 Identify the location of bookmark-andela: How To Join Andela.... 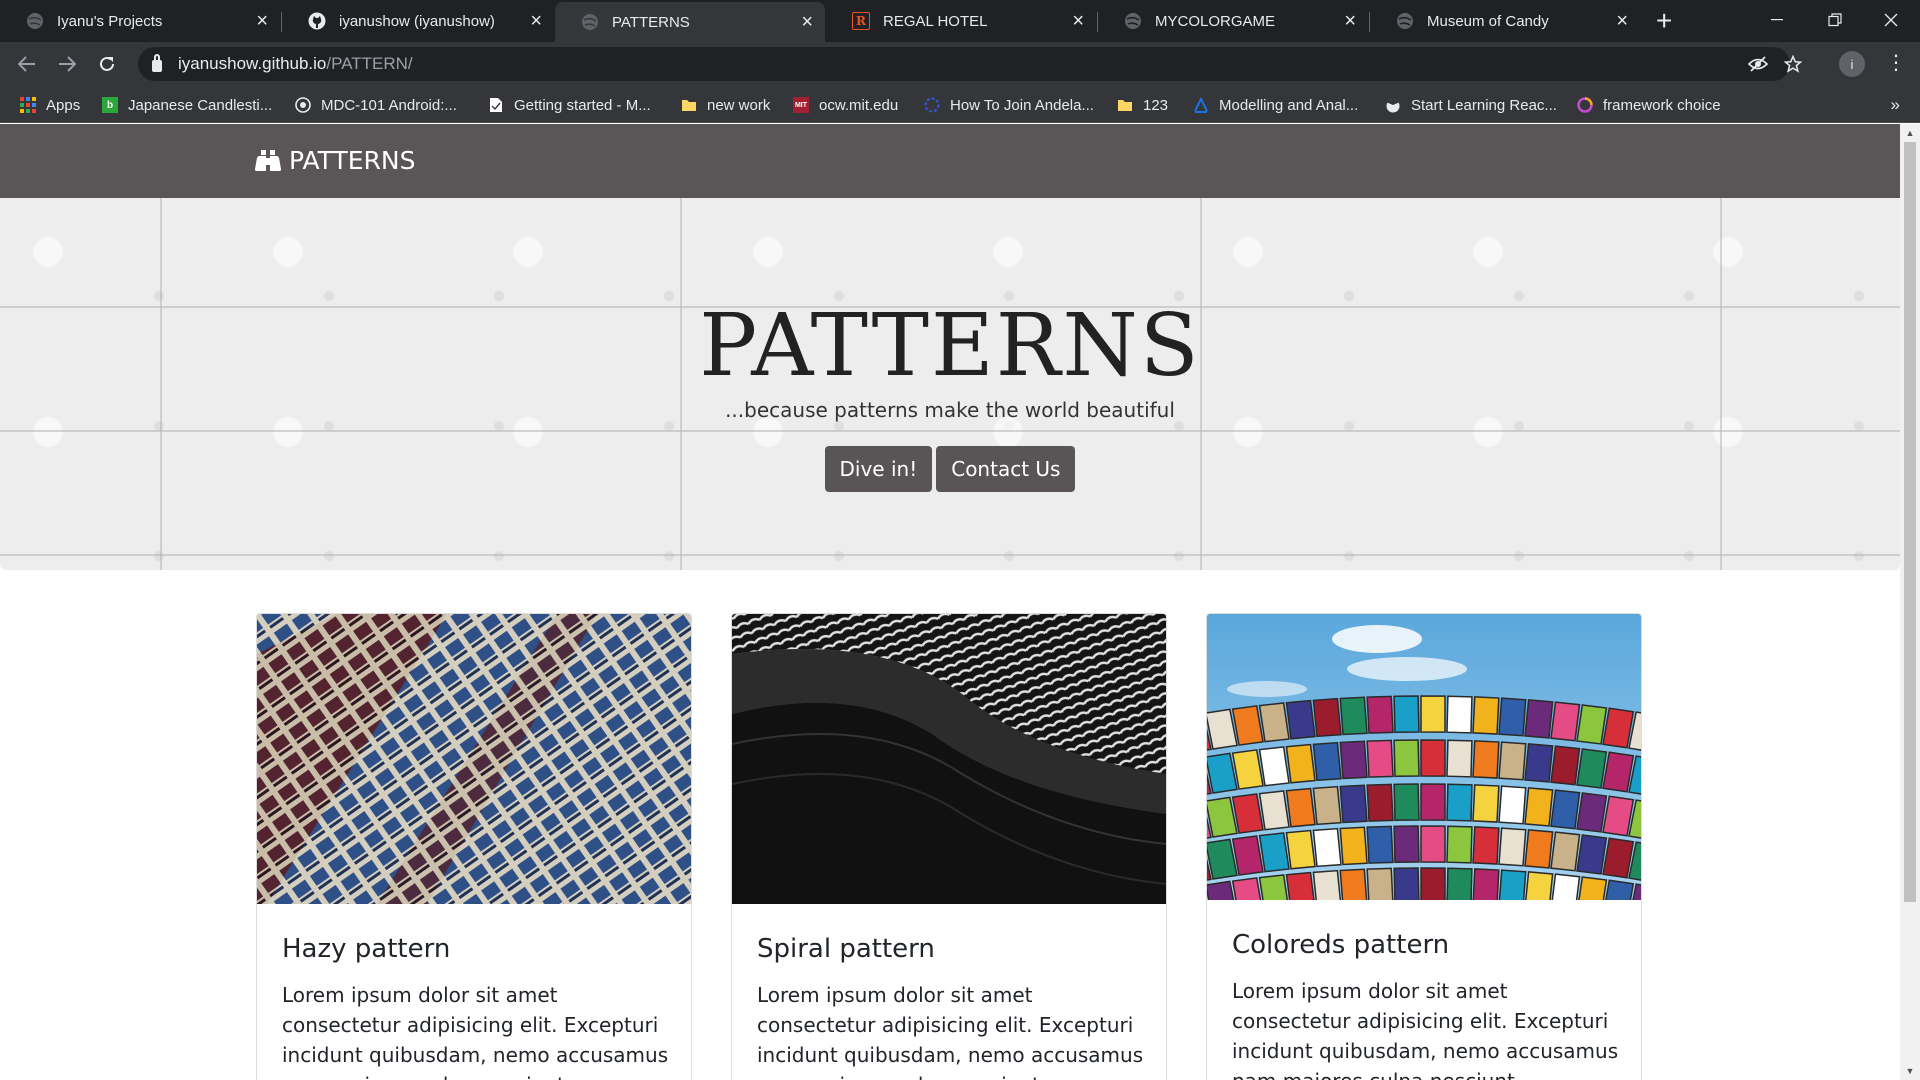
(1009, 105).